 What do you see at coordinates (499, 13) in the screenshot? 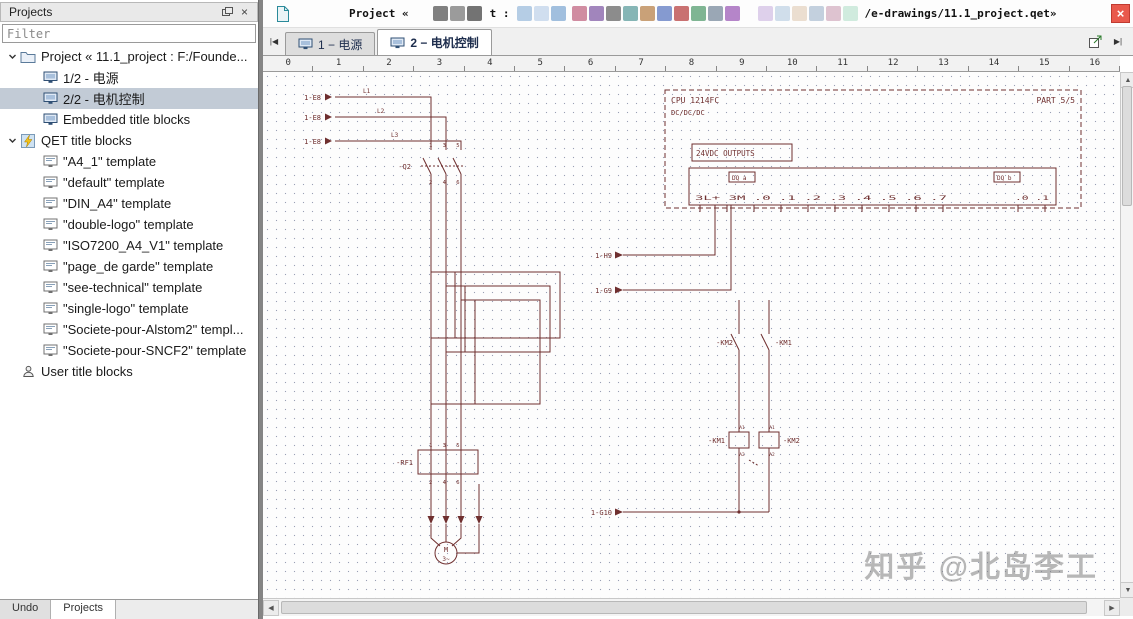
I see `window-title-mid: t :` at bounding box center [499, 13].